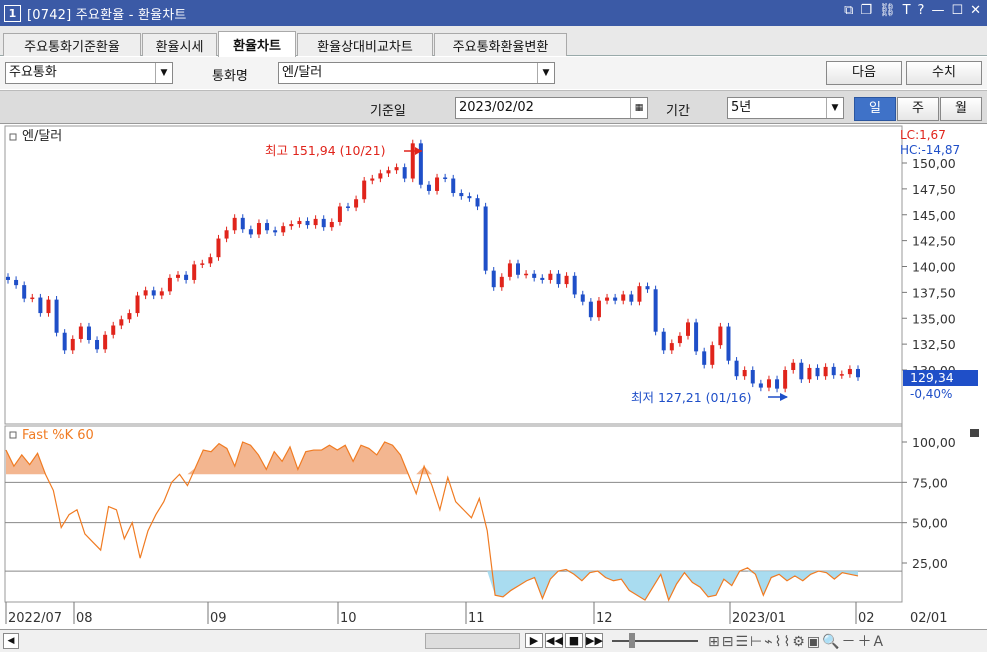 The width and height of the screenshot is (987, 652). What do you see at coordinates (632, 640) in the screenshot?
I see `zoom-slider-handle` at bounding box center [632, 640].